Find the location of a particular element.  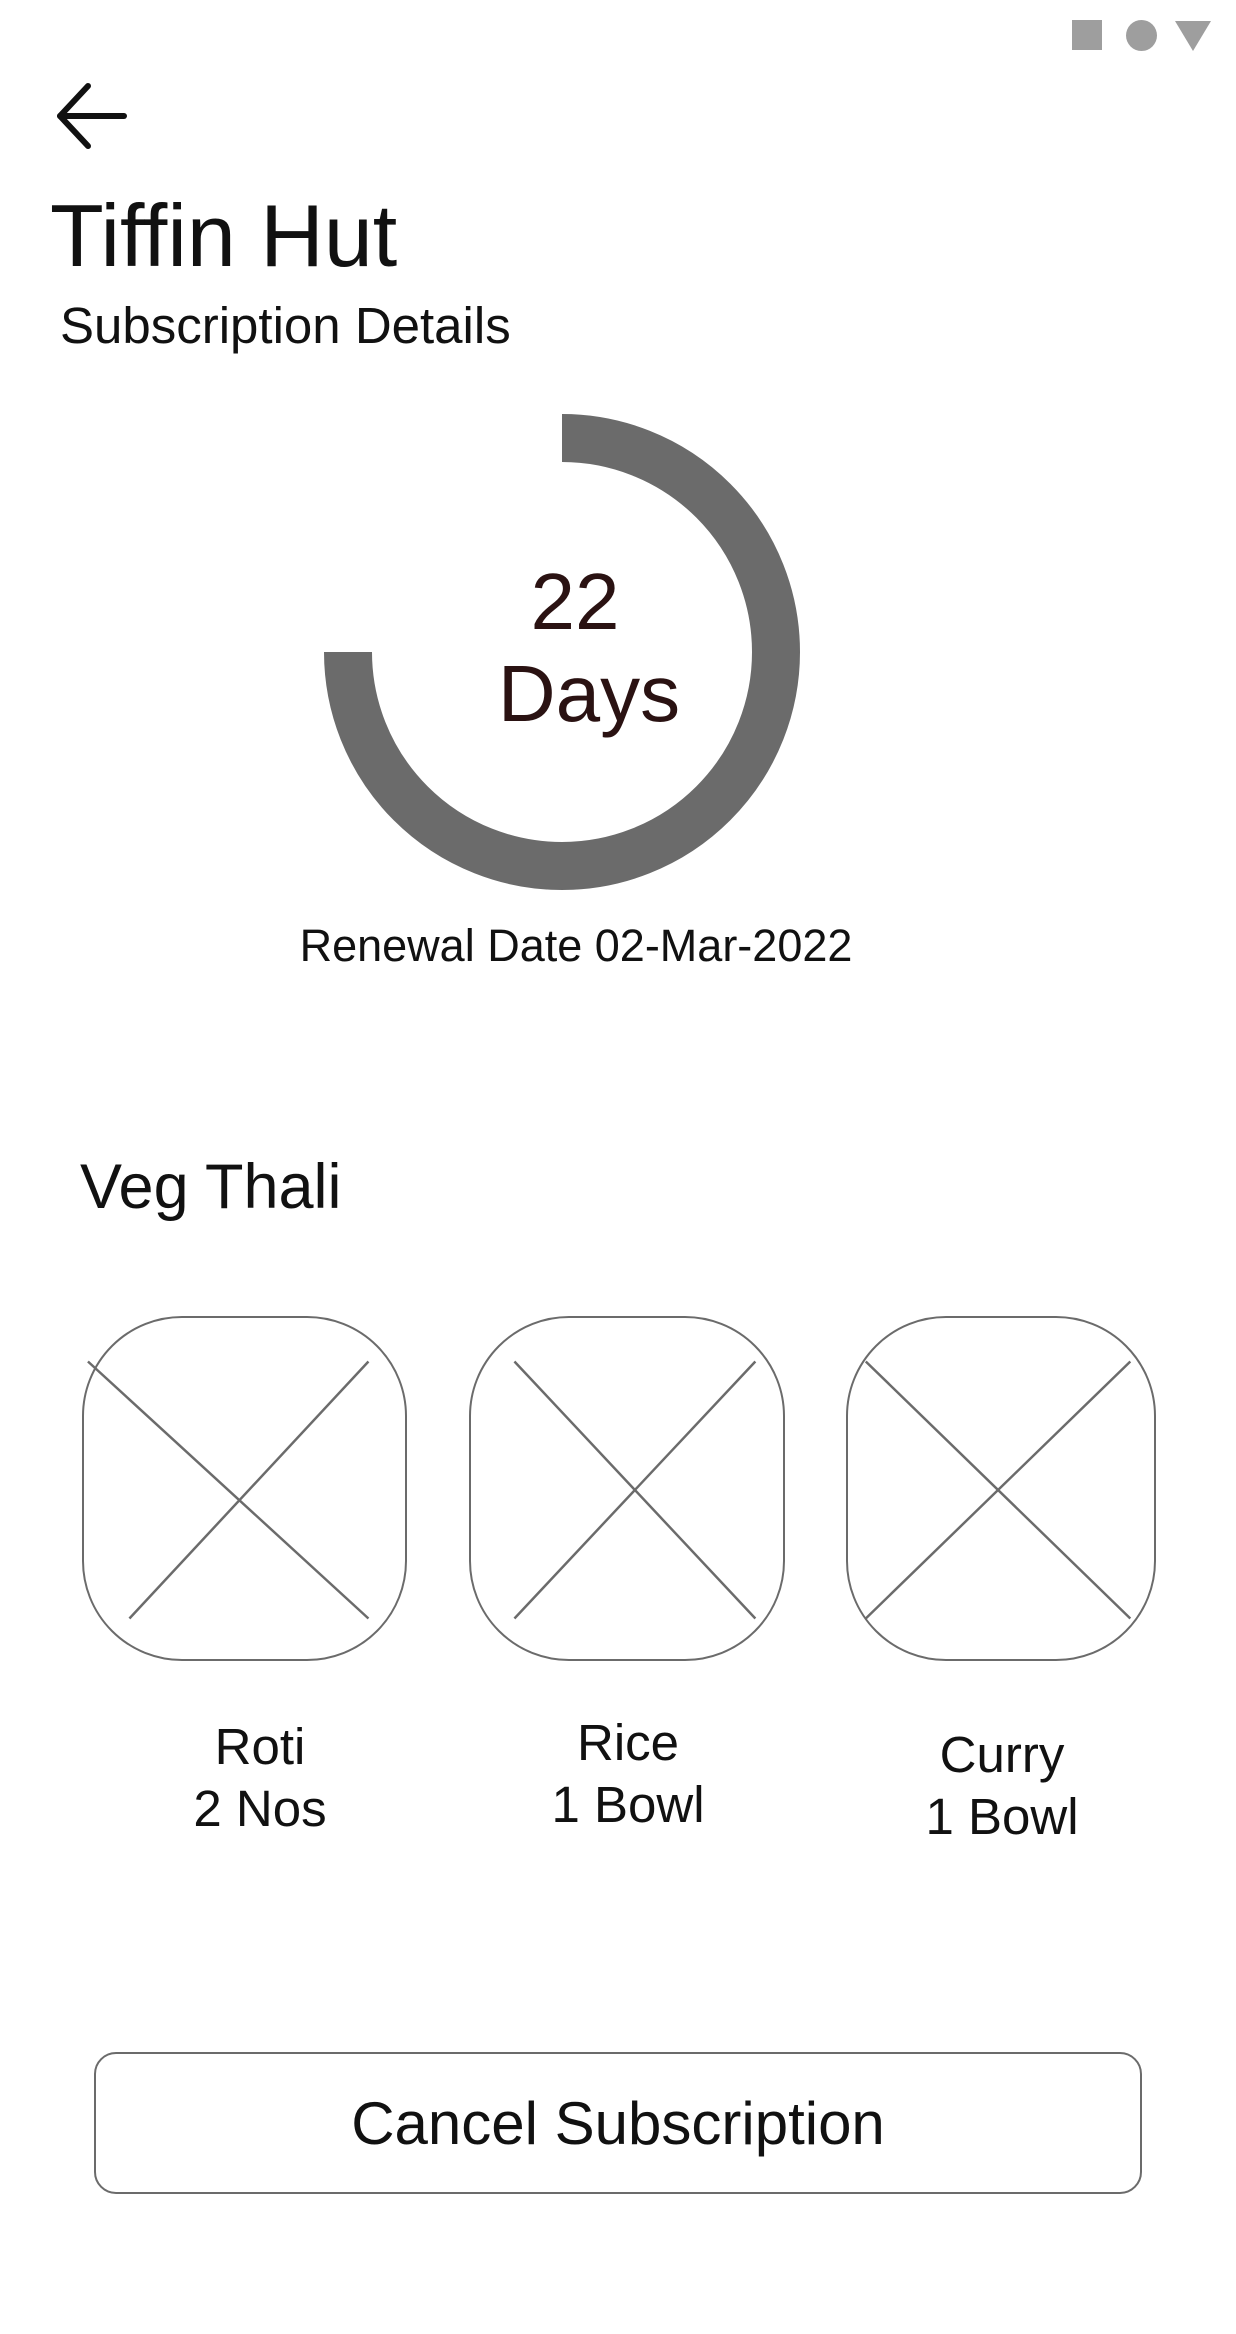

rice-image is located at coordinates (627, 1488).